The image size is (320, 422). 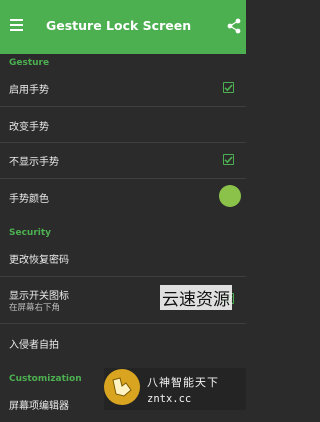 What do you see at coordinates (39, 296) in the screenshot?
I see `pref-show-switch-icon-title: 显示开关图标` at bounding box center [39, 296].